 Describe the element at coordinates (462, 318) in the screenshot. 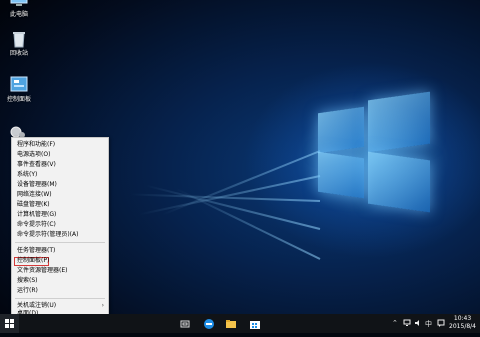

I see `clock-time: 10:43` at that location.